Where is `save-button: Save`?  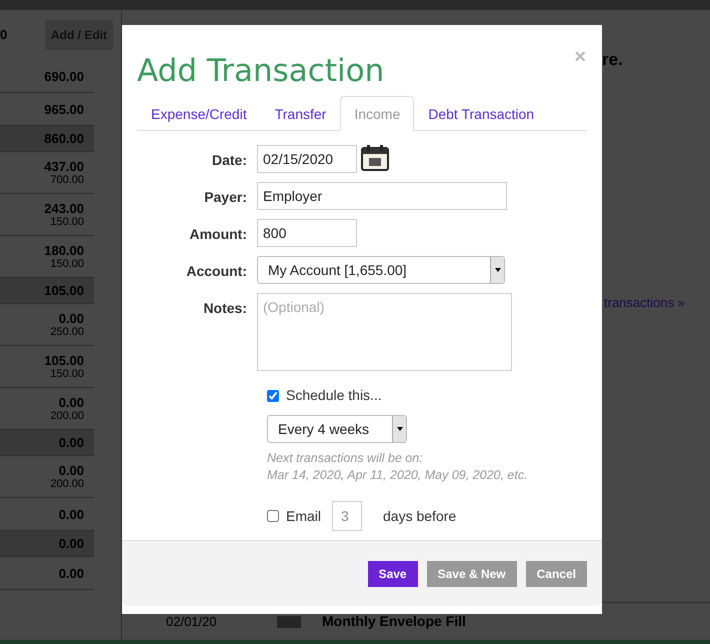
save-button: Save is located at coordinates (393, 573).